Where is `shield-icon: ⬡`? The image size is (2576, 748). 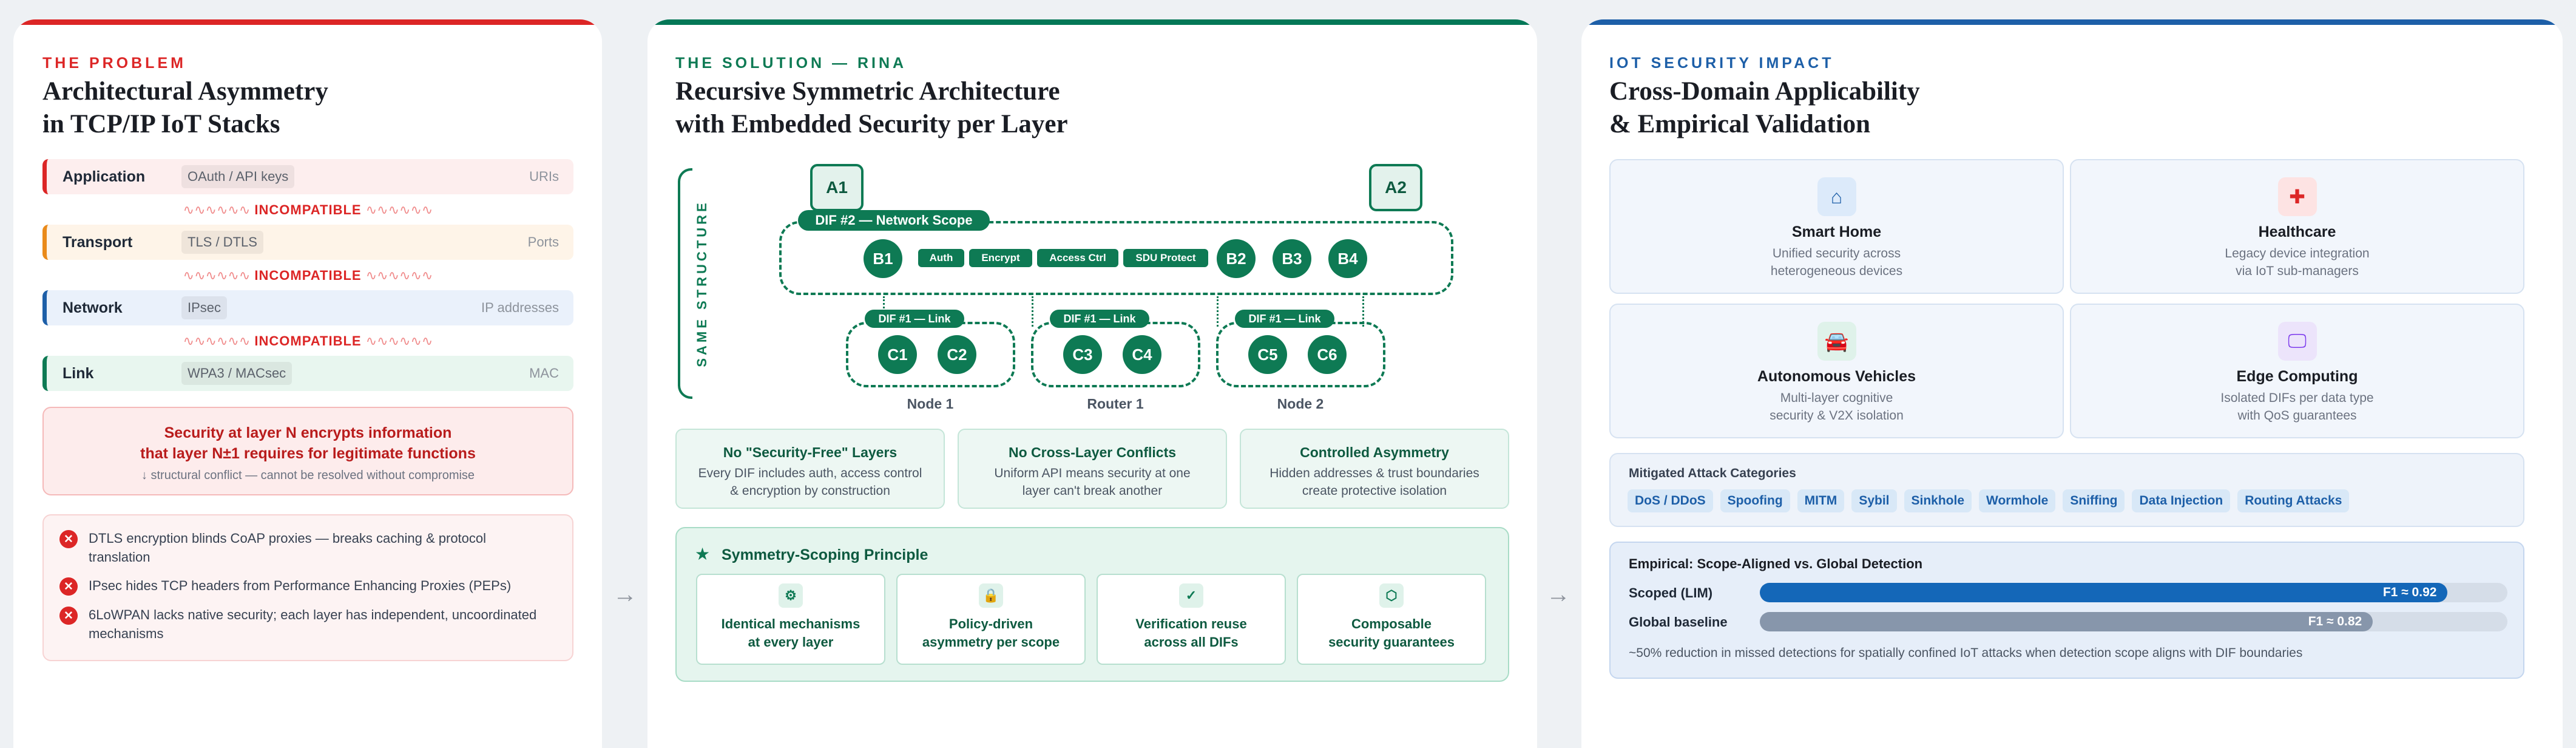
shield-icon: ⬡ is located at coordinates (1391, 595).